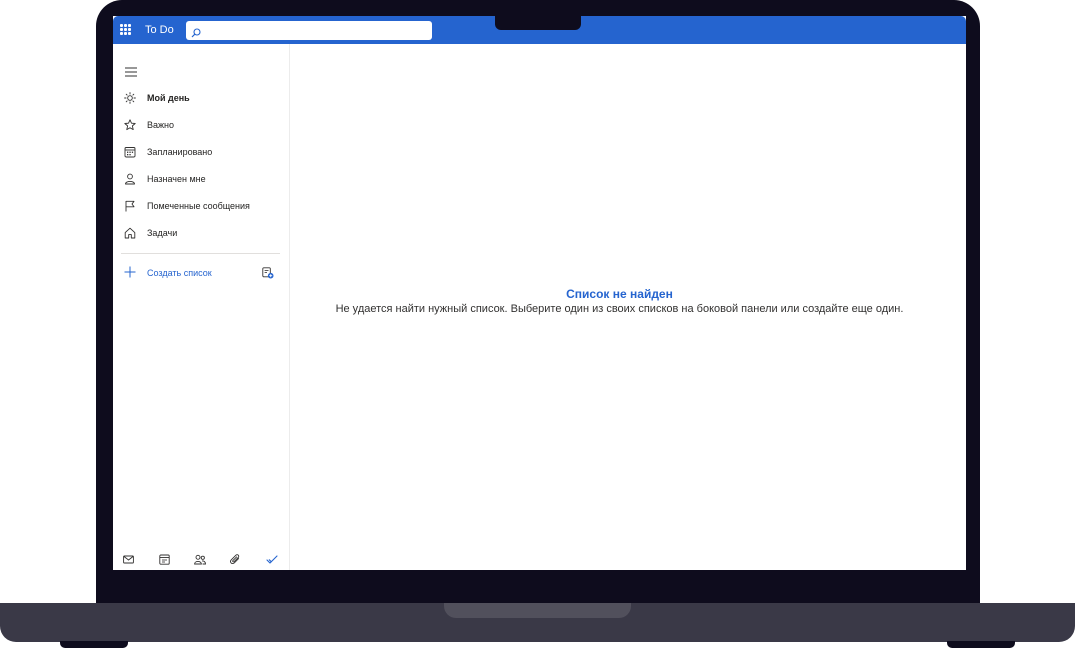  Describe the element at coordinates (537, 610) in the screenshot. I see `laptop-base-notch` at that location.